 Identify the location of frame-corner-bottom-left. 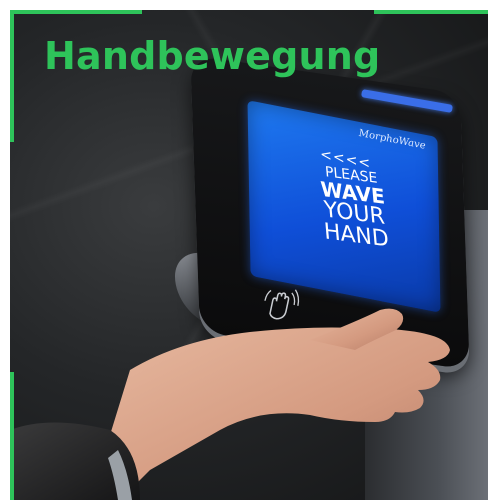
(12, 436).